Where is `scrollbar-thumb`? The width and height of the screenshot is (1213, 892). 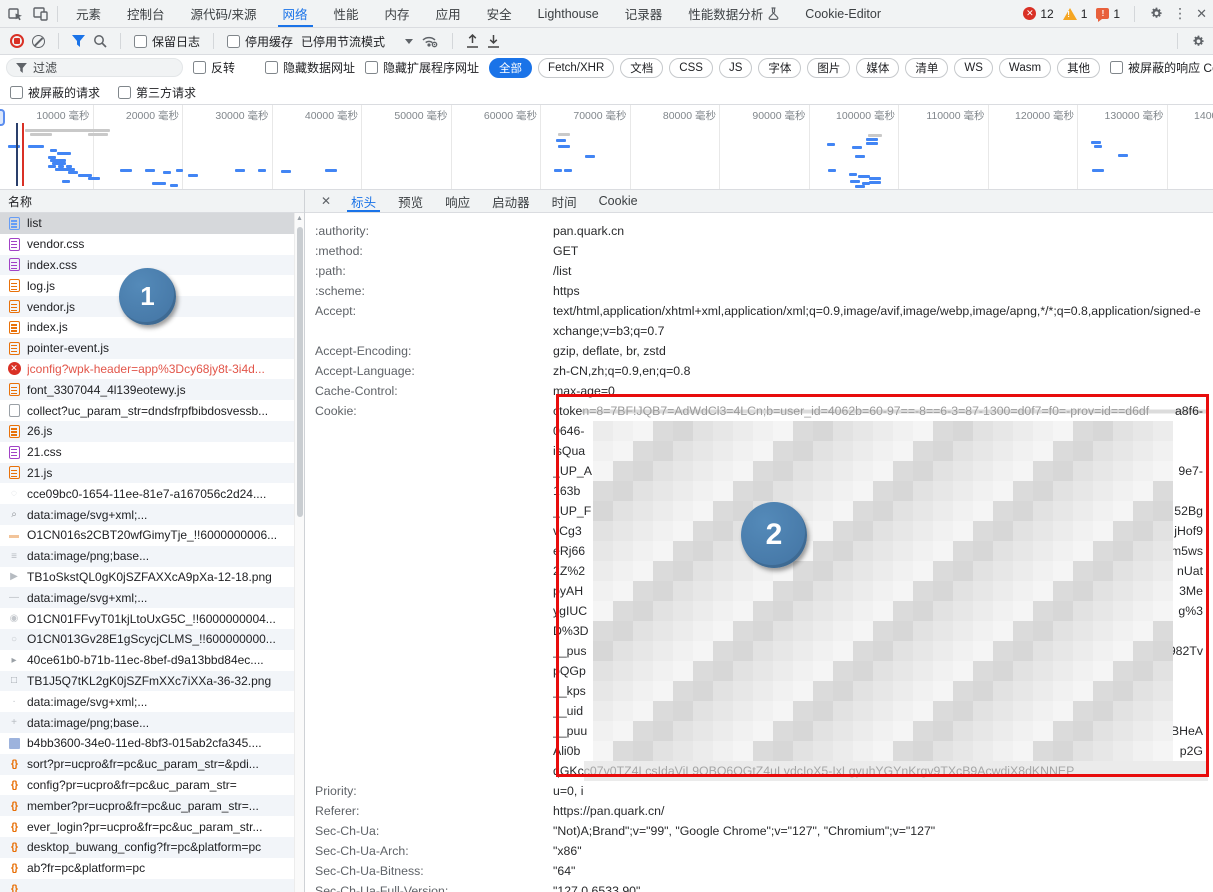 scrollbar-thumb is located at coordinates (299, 372).